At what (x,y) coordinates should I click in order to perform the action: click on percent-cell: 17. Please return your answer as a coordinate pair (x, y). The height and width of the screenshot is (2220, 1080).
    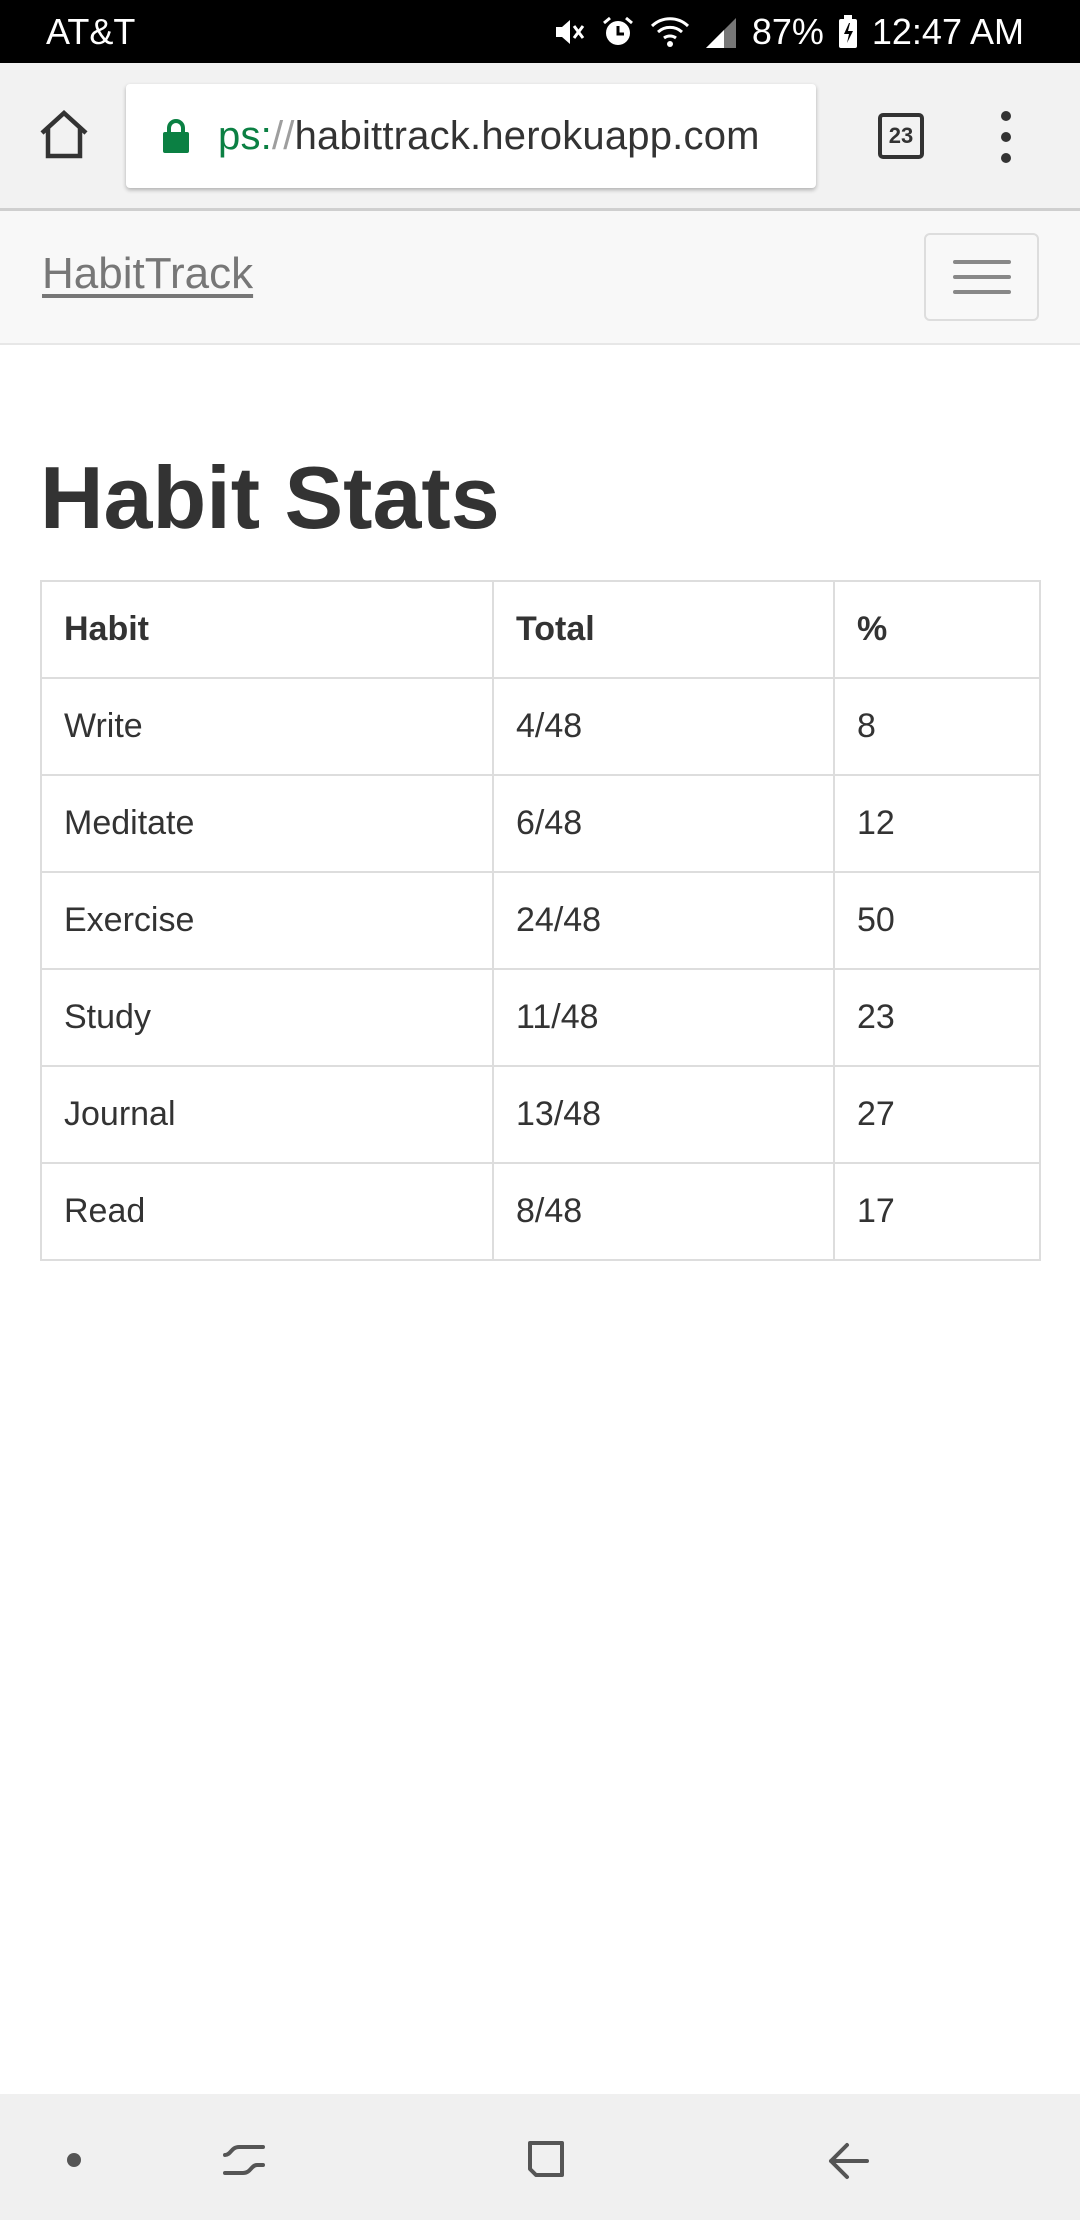
    Looking at the image, I should click on (937, 1211).